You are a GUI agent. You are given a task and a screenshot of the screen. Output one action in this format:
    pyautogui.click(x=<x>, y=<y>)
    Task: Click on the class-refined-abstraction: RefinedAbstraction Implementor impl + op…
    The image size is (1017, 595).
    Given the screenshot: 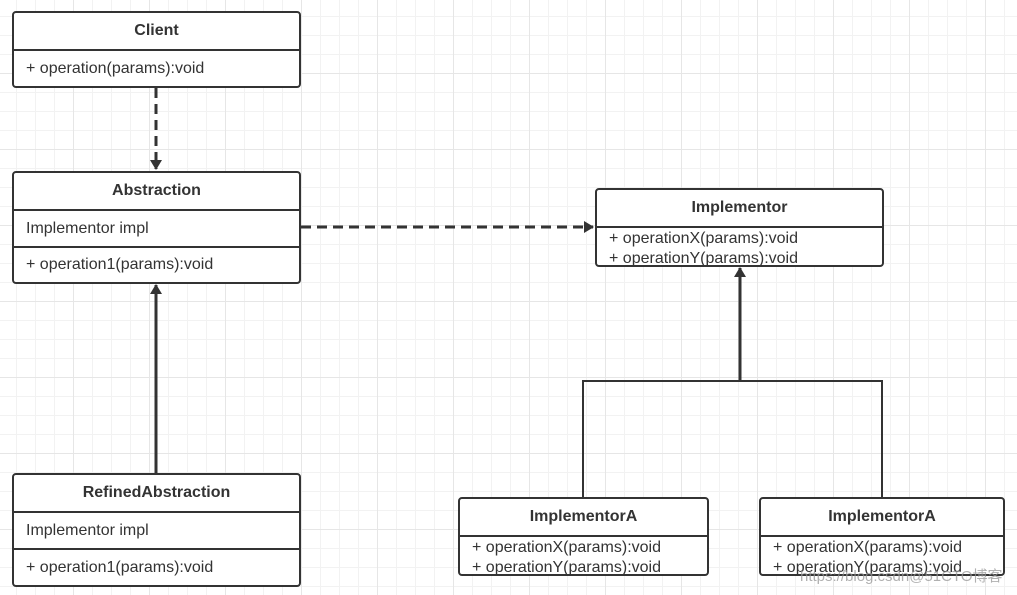 What is the action you would take?
    pyautogui.click(x=156, y=530)
    